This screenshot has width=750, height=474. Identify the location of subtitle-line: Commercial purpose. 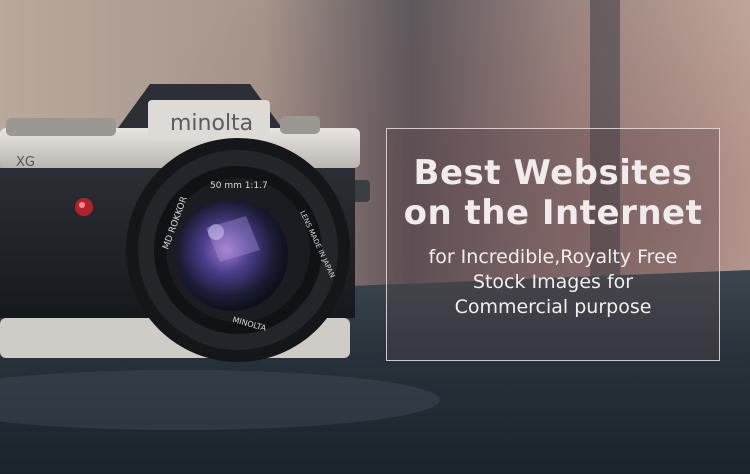
(553, 307).